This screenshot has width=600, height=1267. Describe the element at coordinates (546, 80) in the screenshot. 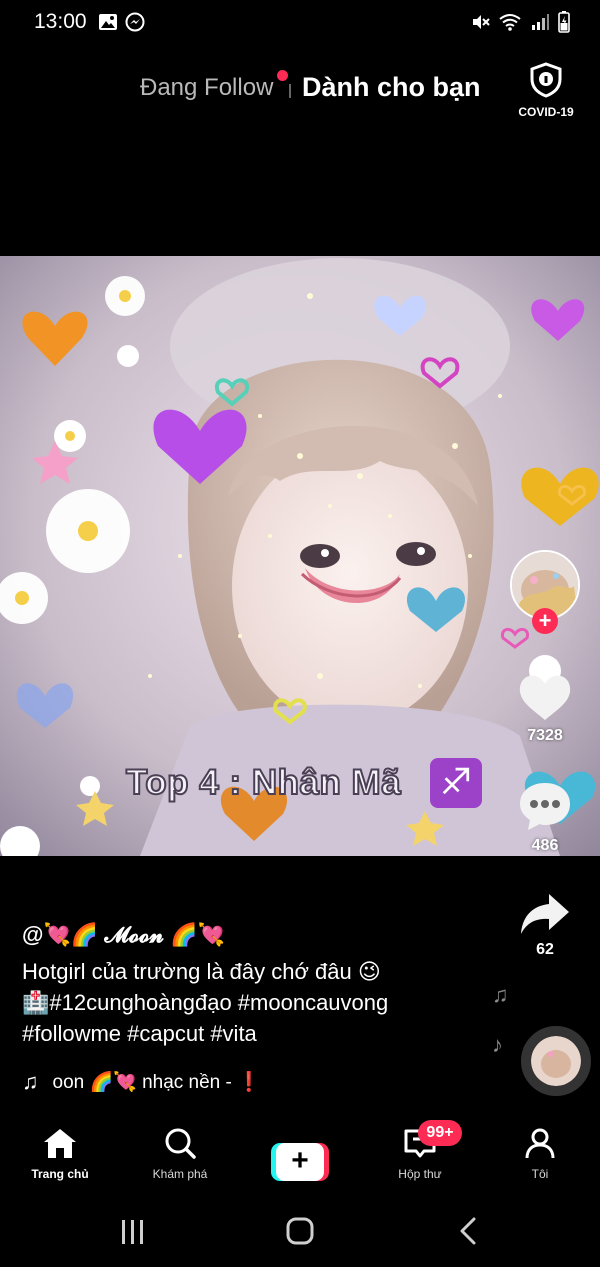

I see `shield-icon` at that location.